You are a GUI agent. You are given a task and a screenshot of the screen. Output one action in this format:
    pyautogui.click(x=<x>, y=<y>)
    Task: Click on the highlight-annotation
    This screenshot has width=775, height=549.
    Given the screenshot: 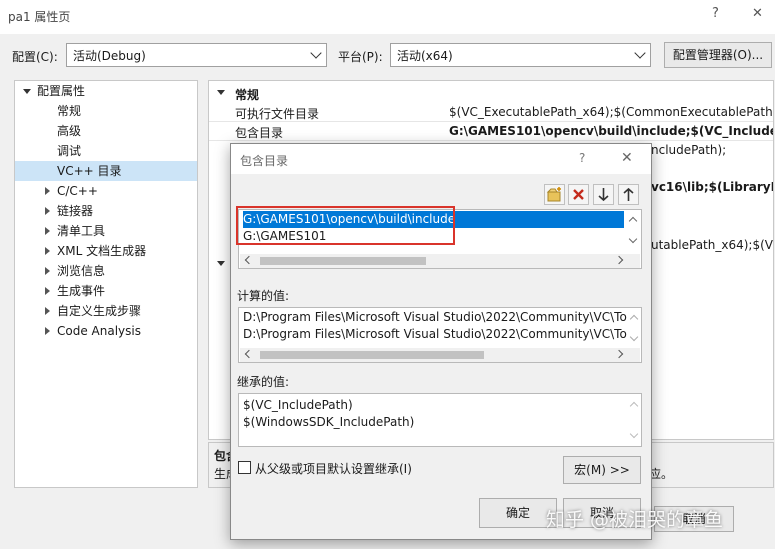 What is the action you would take?
    pyautogui.click(x=345, y=225)
    